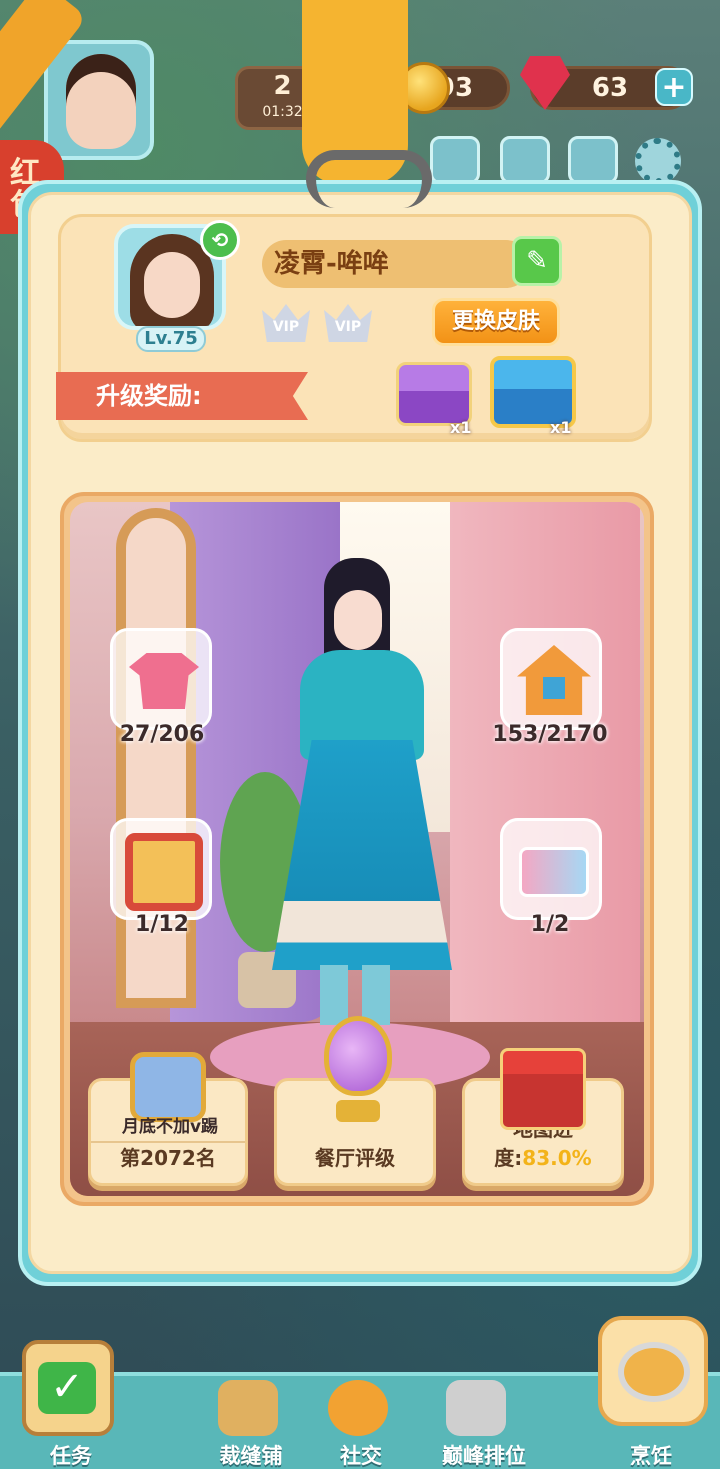 This screenshot has height=1469, width=720. I want to click on furniture-count: 153/2170, so click(550, 734).